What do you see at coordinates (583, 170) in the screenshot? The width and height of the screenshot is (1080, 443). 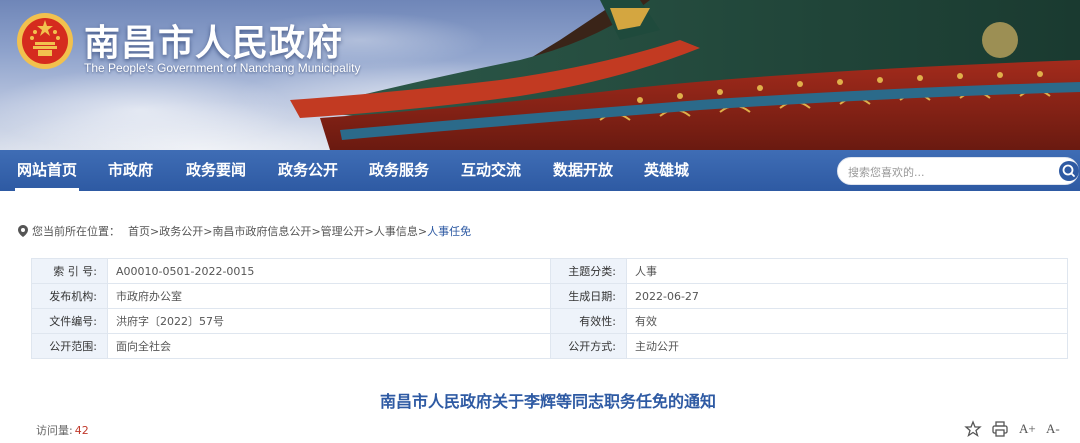 I see `nav-item-open-data: 数据开放` at bounding box center [583, 170].